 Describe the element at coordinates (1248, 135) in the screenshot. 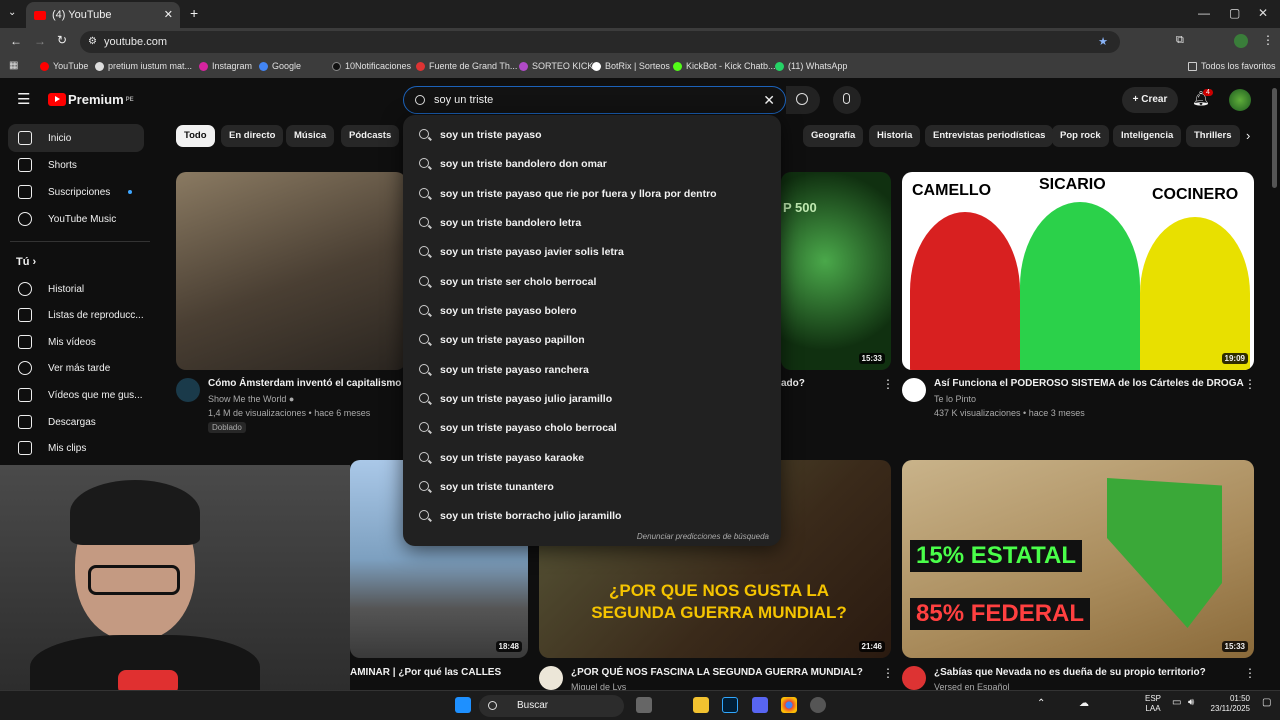

I see `chips-next-icon: ›` at that location.